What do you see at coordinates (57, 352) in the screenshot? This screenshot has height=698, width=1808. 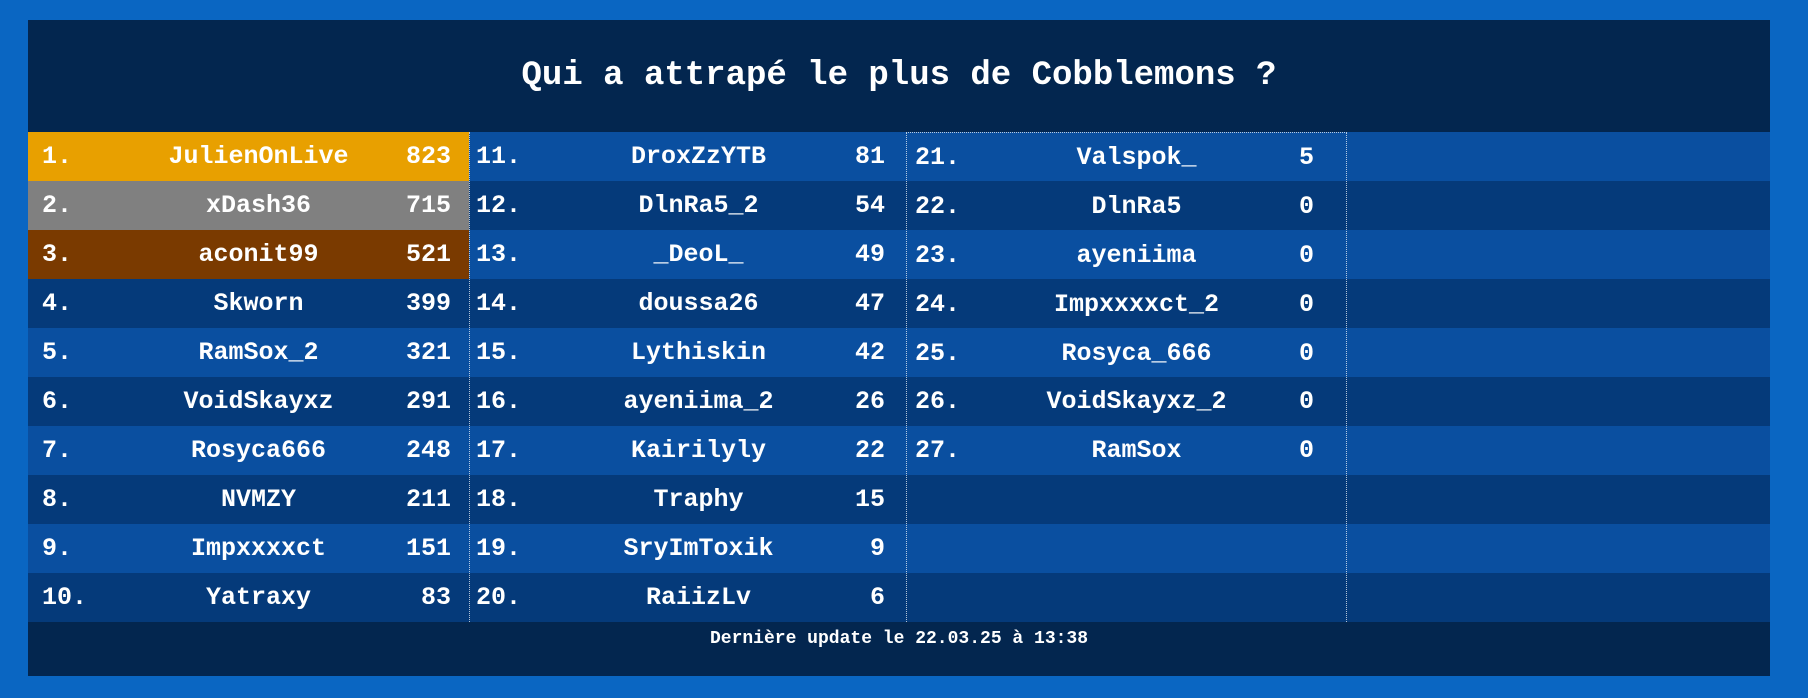 I see `rank-label: 5.` at bounding box center [57, 352].